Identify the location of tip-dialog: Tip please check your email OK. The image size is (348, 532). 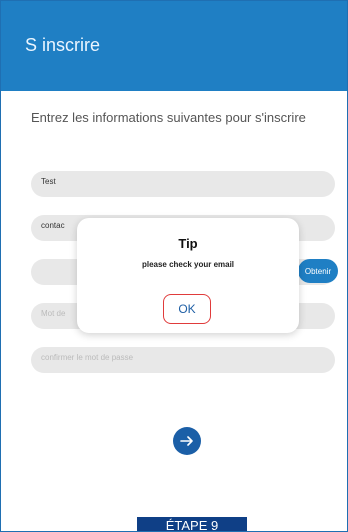
(188, 275).